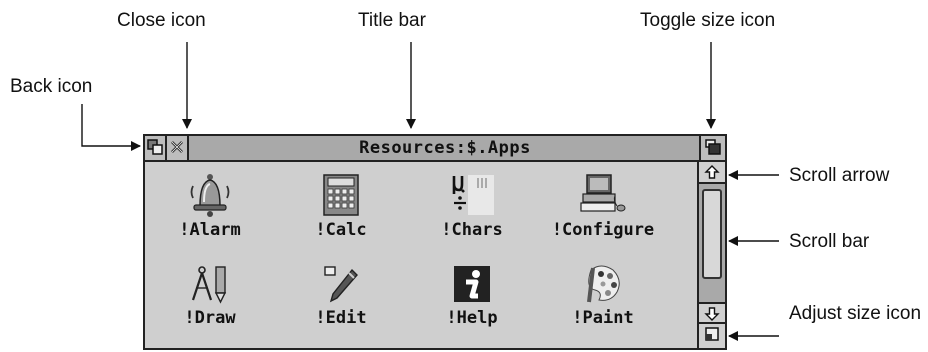  I want to click on app-configure: !Configure, so click(603, 206).